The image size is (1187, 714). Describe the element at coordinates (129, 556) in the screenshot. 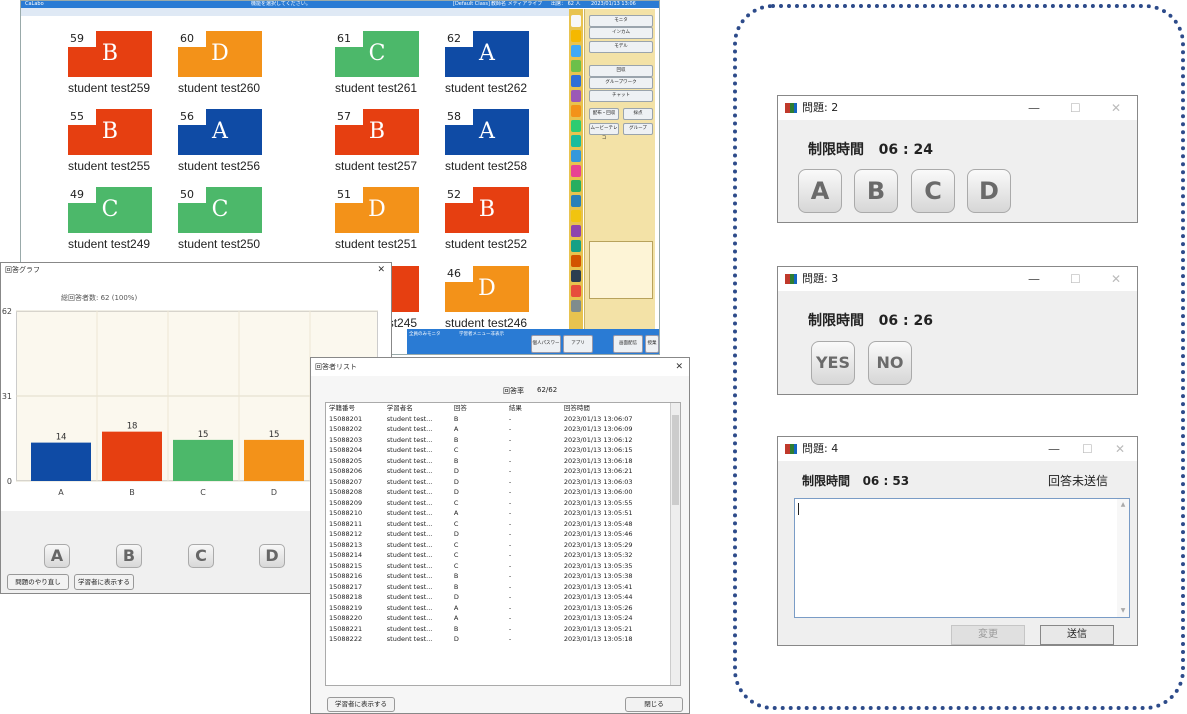

I see `option-b-button: B` at that location.